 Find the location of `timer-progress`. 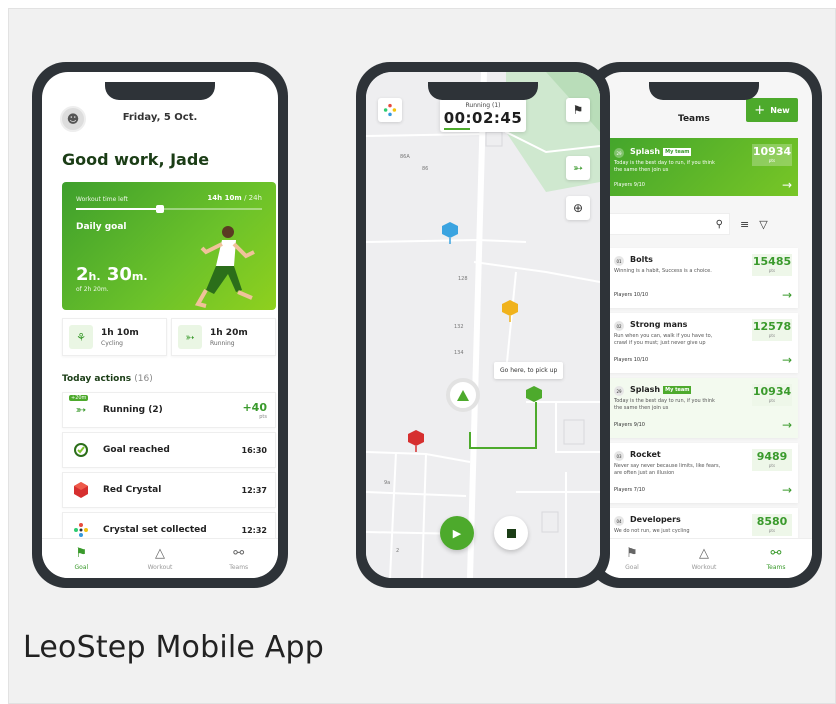

timer-progress is located at coordinates (457, 129).